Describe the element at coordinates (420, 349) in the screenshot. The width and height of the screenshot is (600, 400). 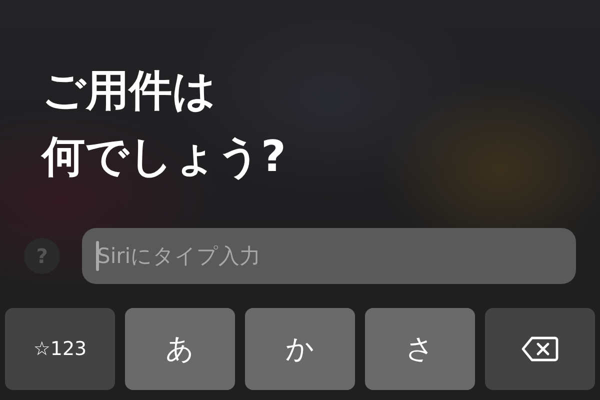
I see `keyboard-key: さ` at that location.